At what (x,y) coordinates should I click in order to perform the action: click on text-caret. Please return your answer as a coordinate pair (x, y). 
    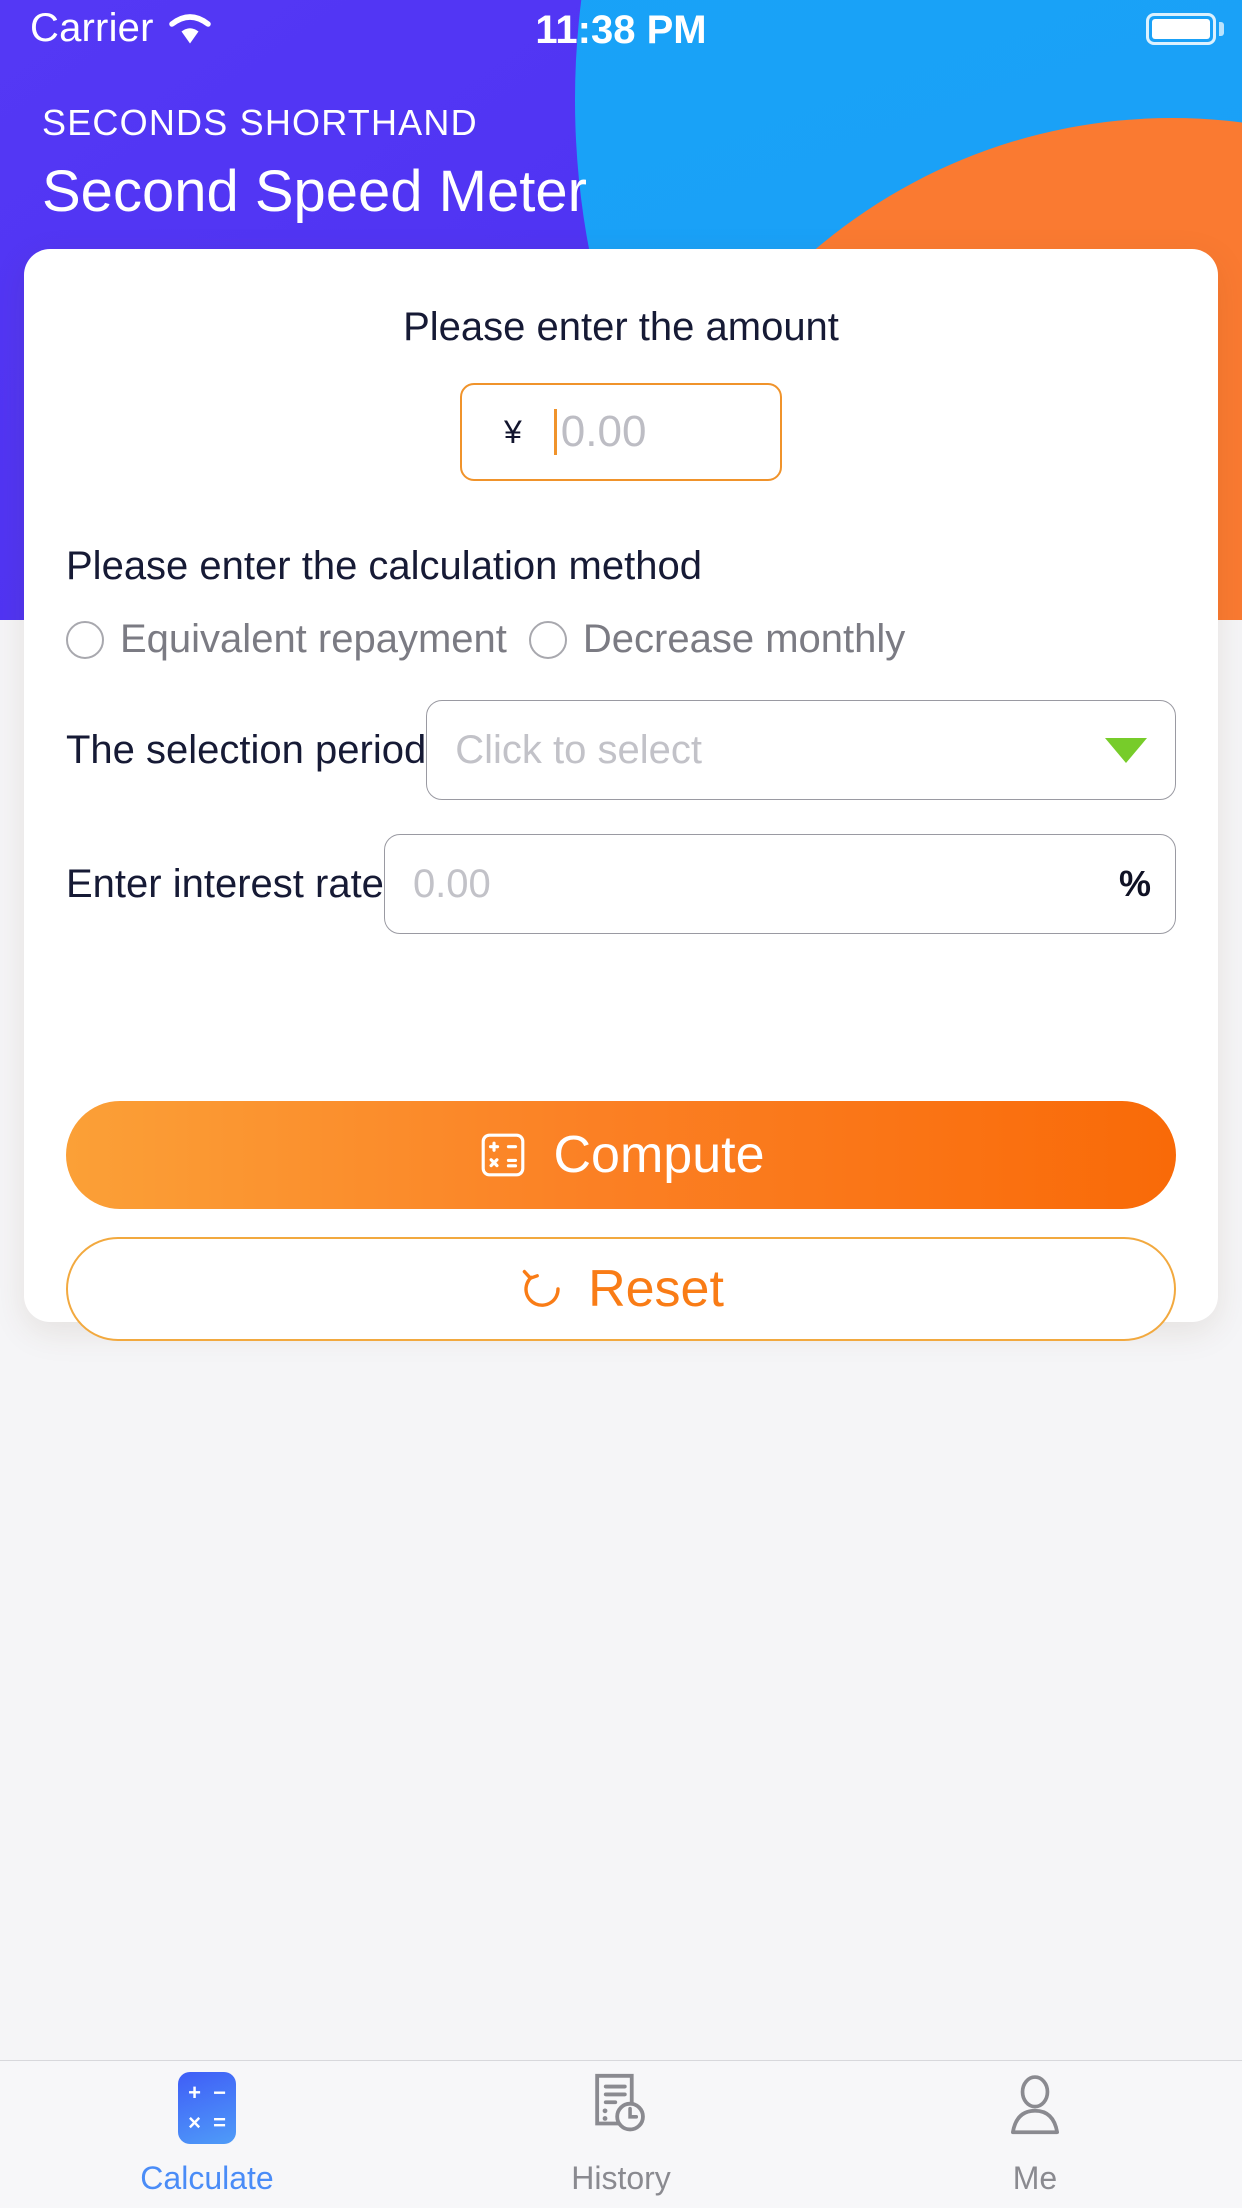
    Looking at the image, I should click on (555, 432).